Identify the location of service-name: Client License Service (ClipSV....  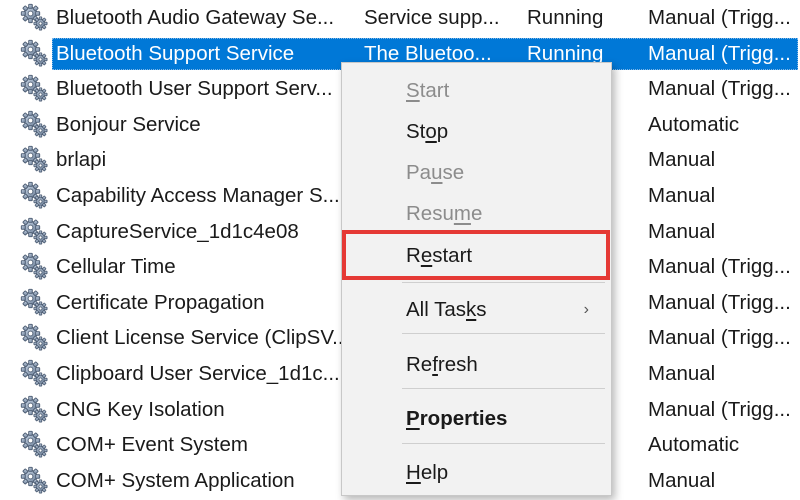
(201, 338).